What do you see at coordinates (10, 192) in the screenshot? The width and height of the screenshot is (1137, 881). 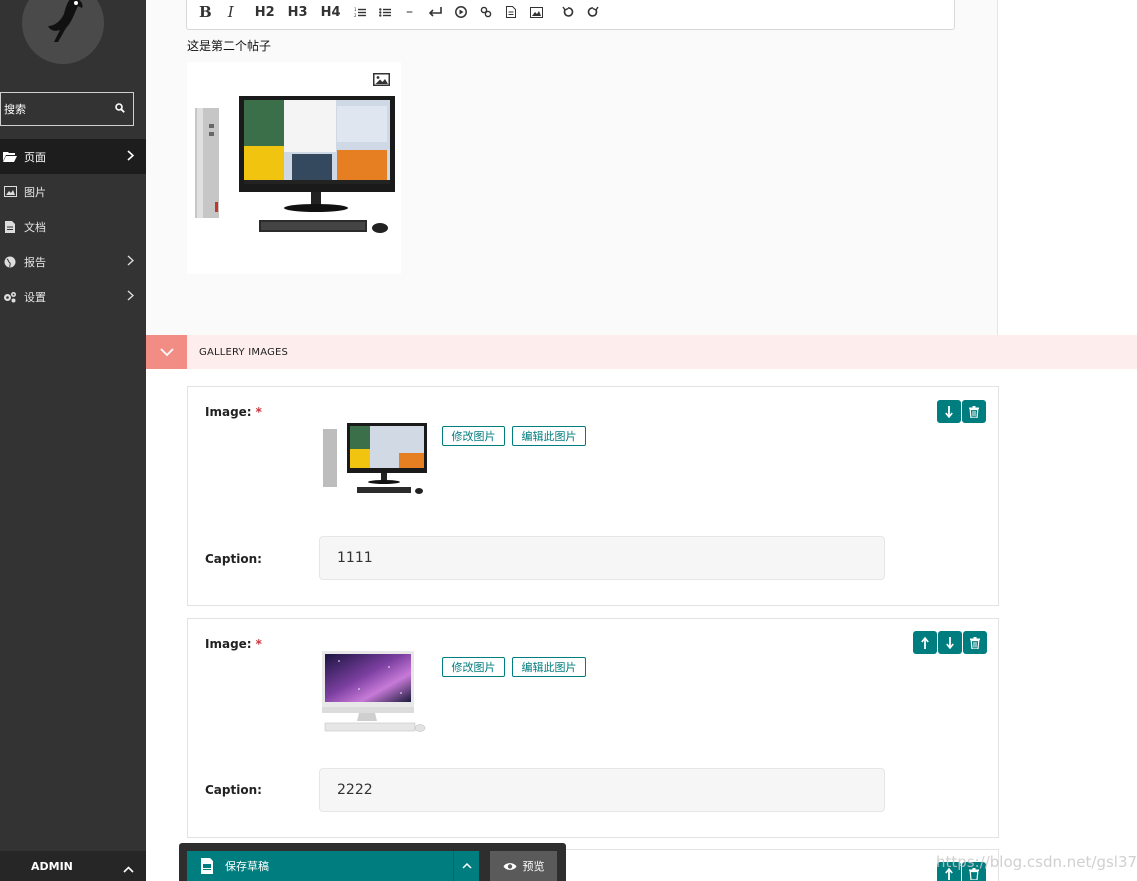 I see `image-icon` at bounding box center [10, 192].